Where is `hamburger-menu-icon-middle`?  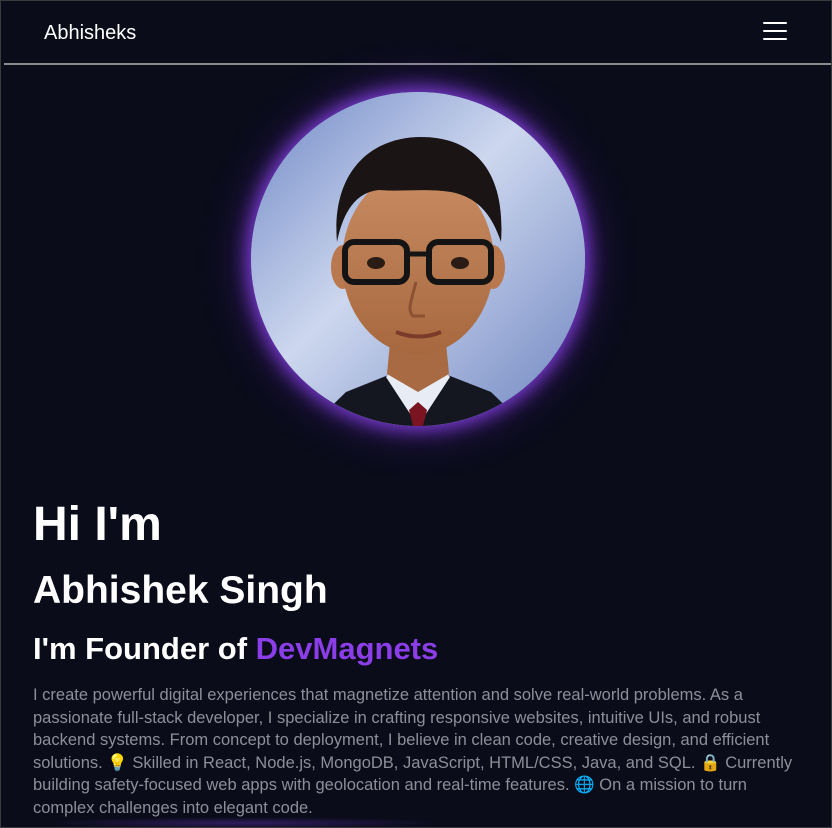
hamburger-menu-icon-middle is located at coordinates (775, 31).